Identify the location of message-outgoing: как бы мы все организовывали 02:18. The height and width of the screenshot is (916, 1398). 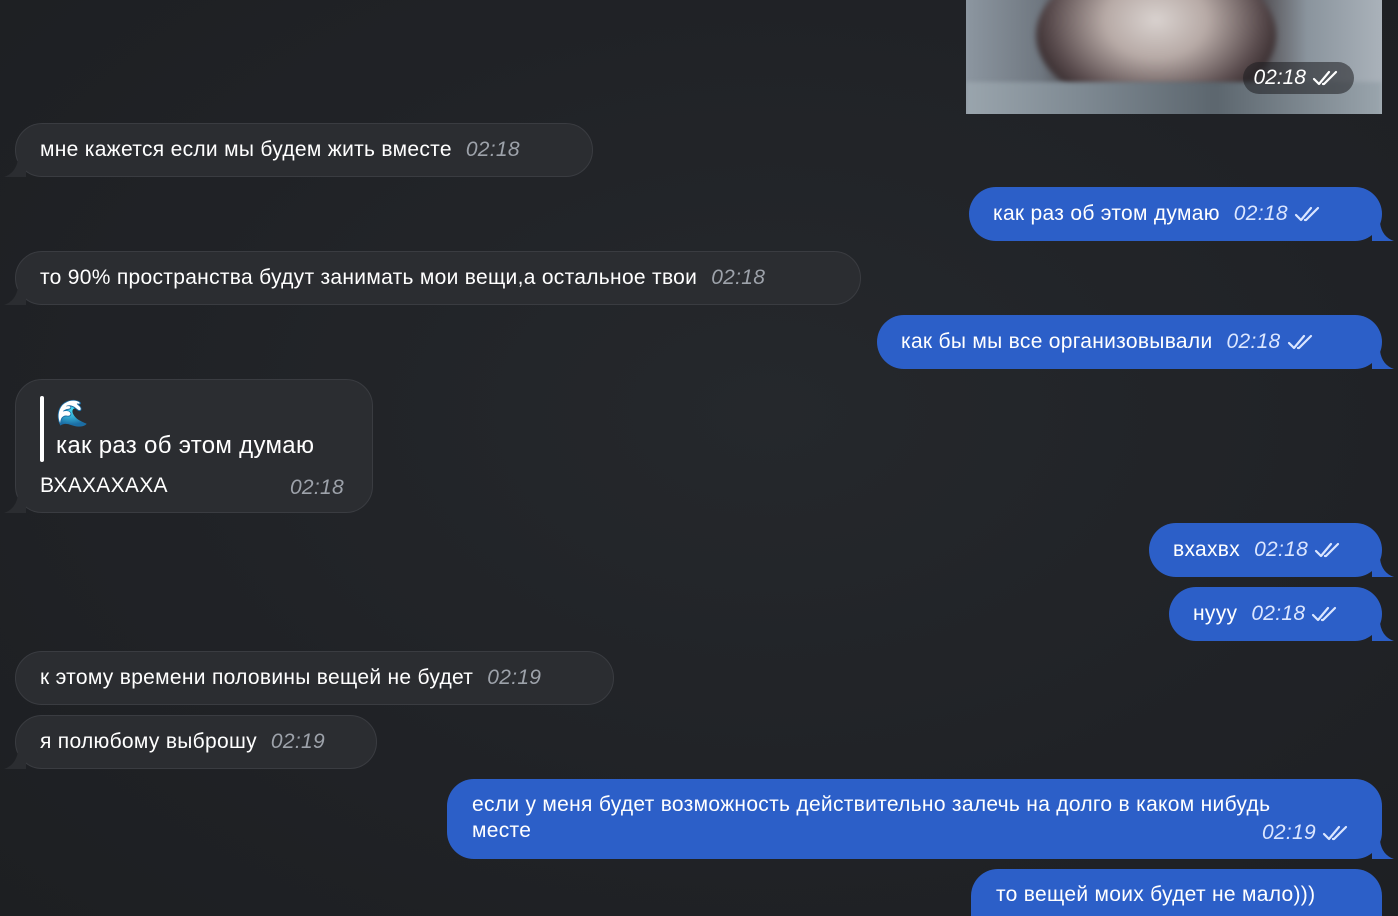
(1135, 342).